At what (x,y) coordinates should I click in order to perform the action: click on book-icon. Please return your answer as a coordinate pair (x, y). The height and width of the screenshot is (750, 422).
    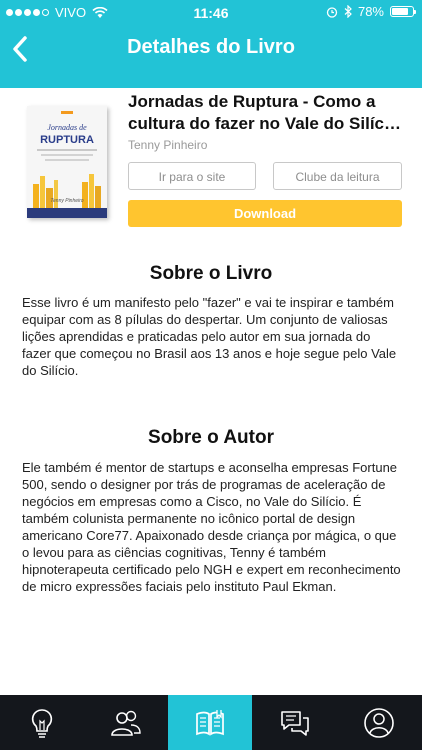
    Looking at the image, I should click on (210, 722).